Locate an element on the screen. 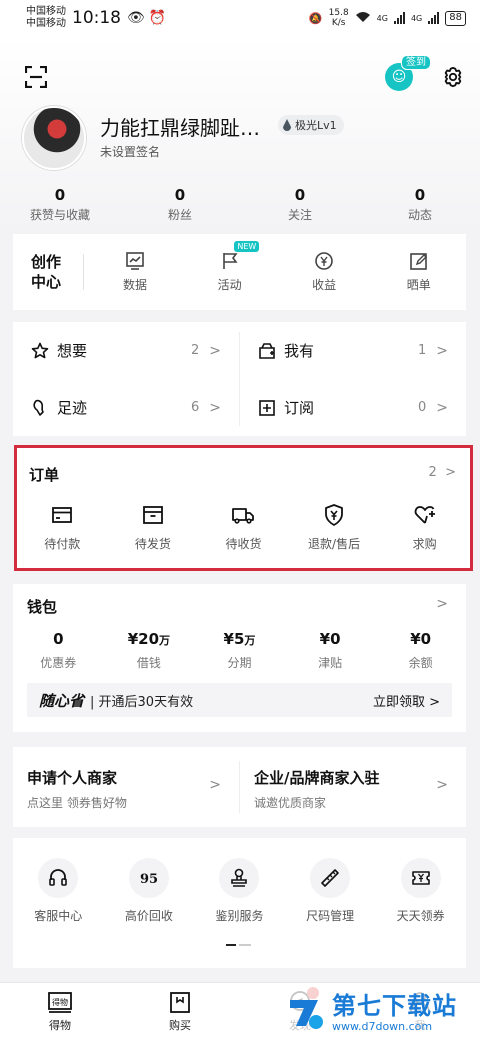 This screenshot has height=1040, width=480. order-want-to-buy: 求购 is located at coordinates (424, 527).